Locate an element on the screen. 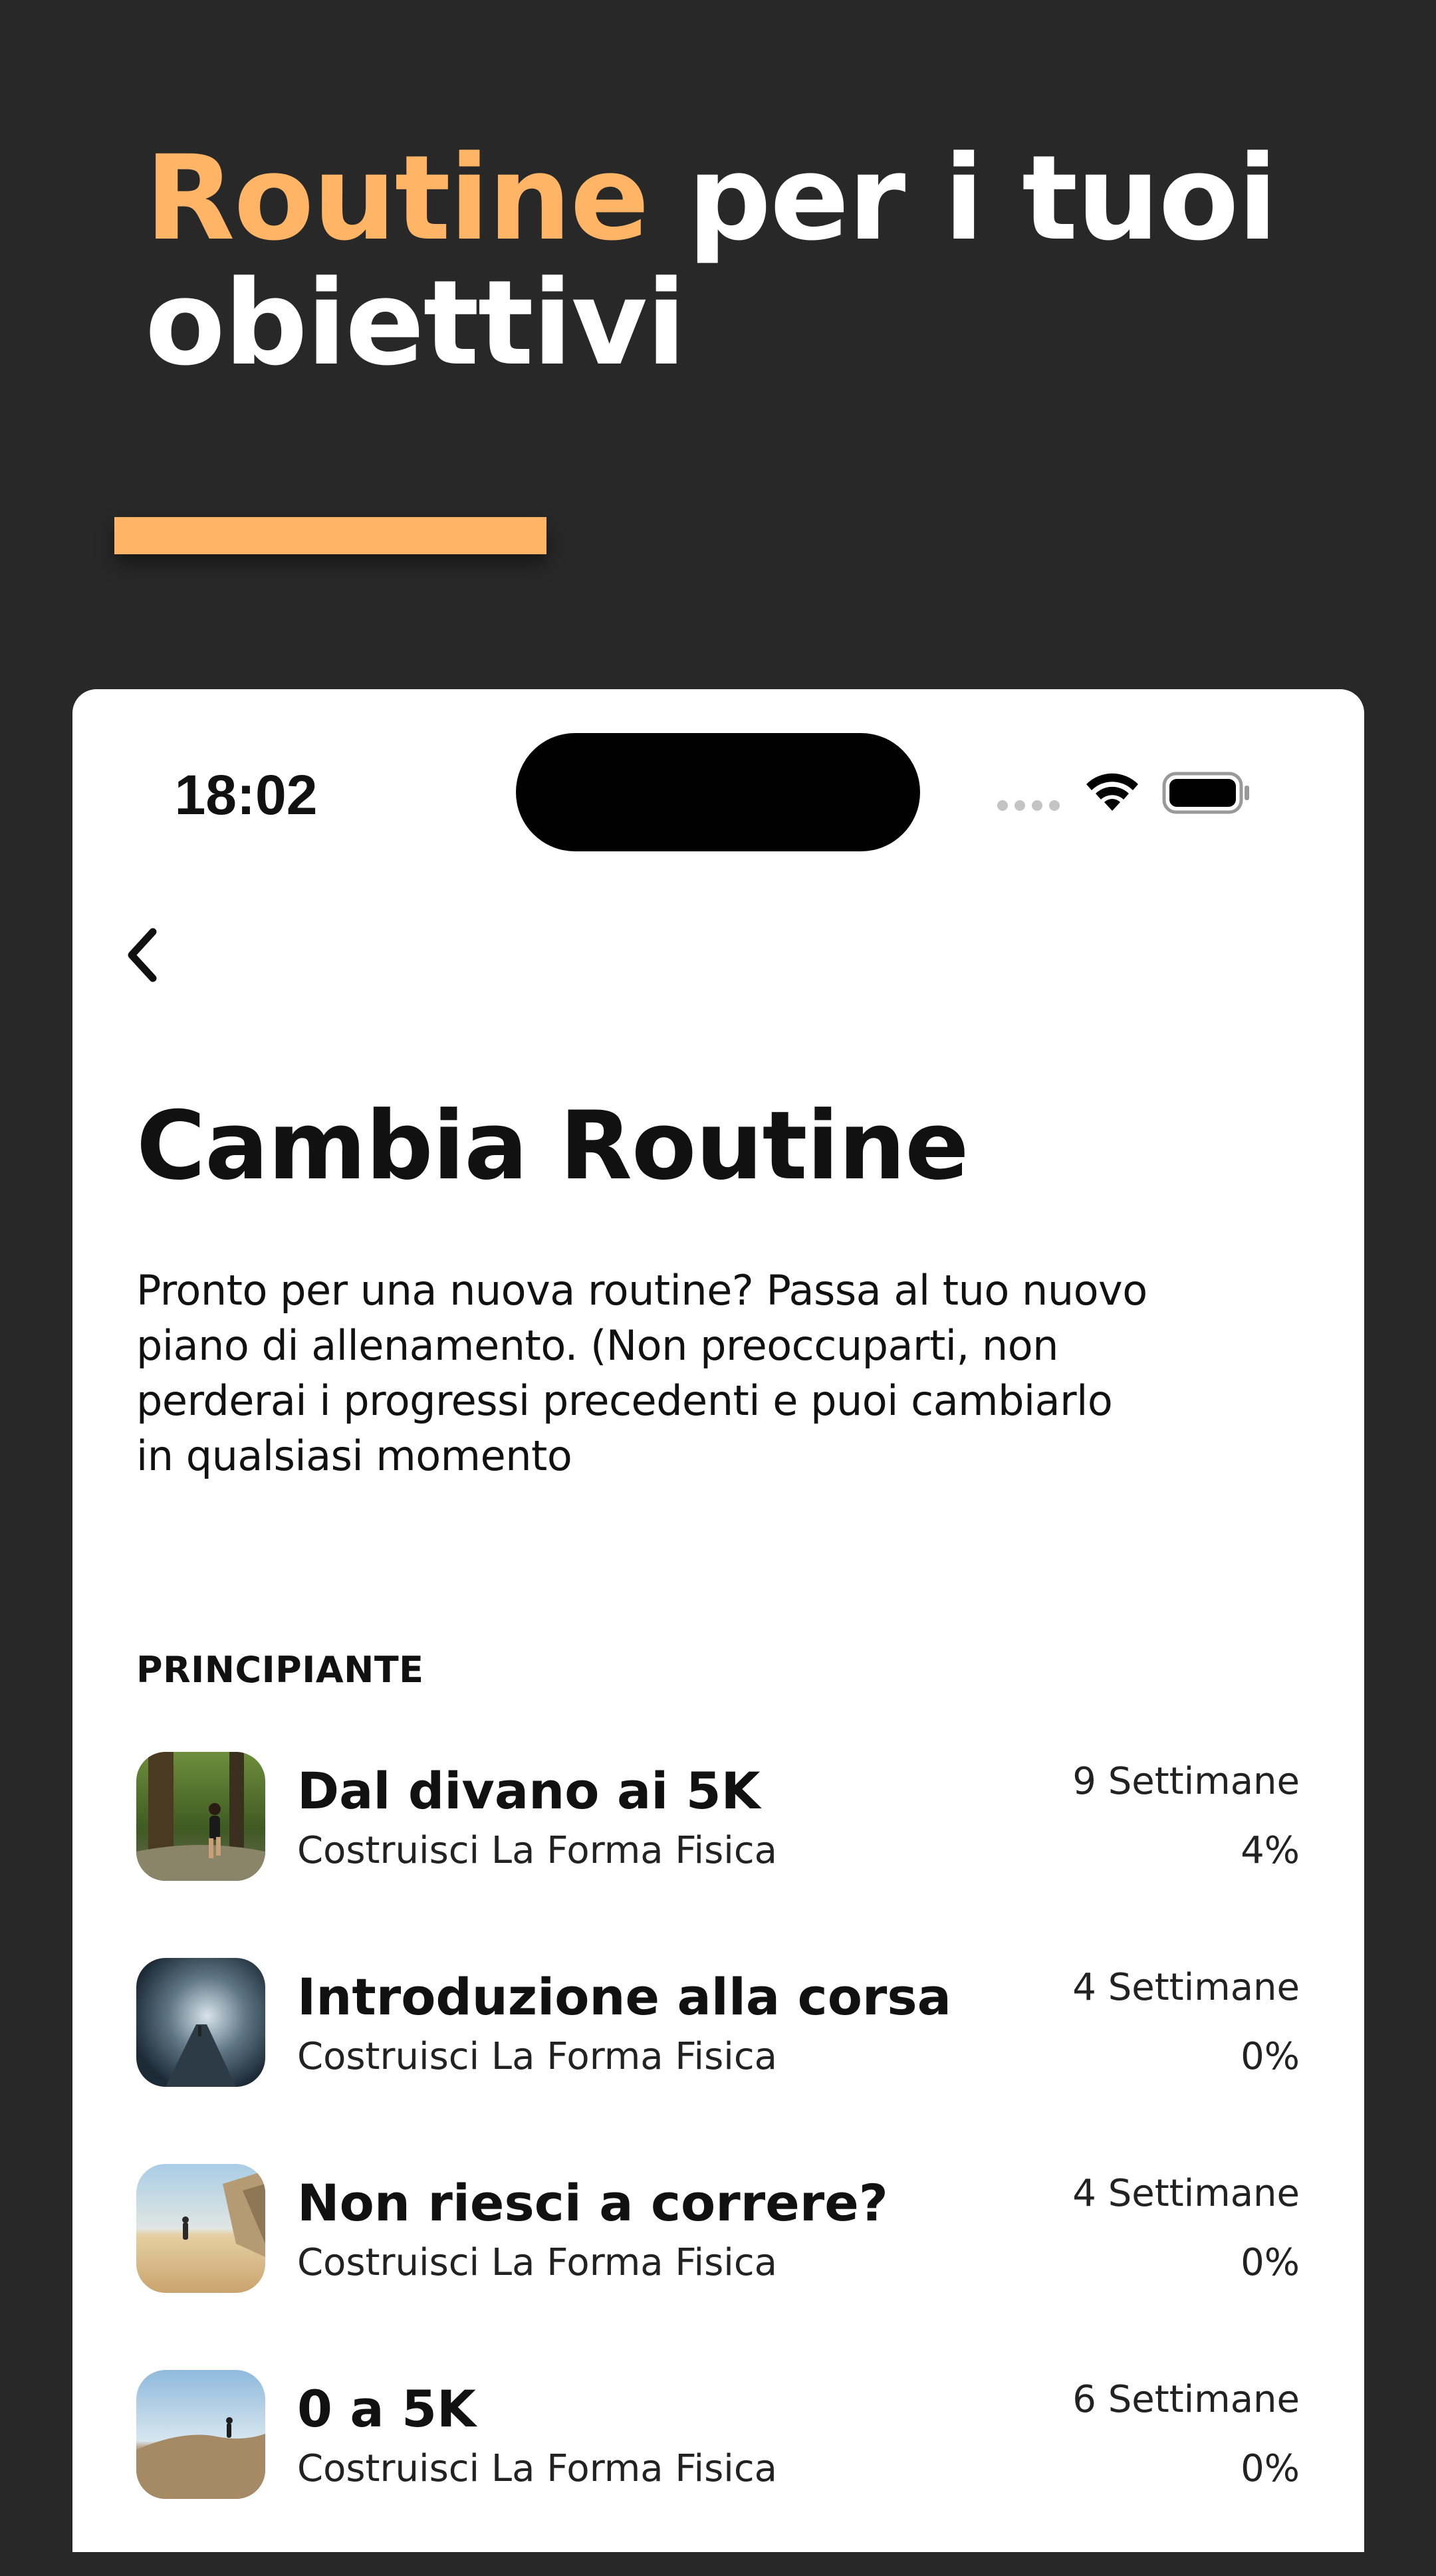 Image resolution: width=1436 pixels, height=2576 pixels. section-label: PRINCIPIANTE is located at coordinates (280, 1670).